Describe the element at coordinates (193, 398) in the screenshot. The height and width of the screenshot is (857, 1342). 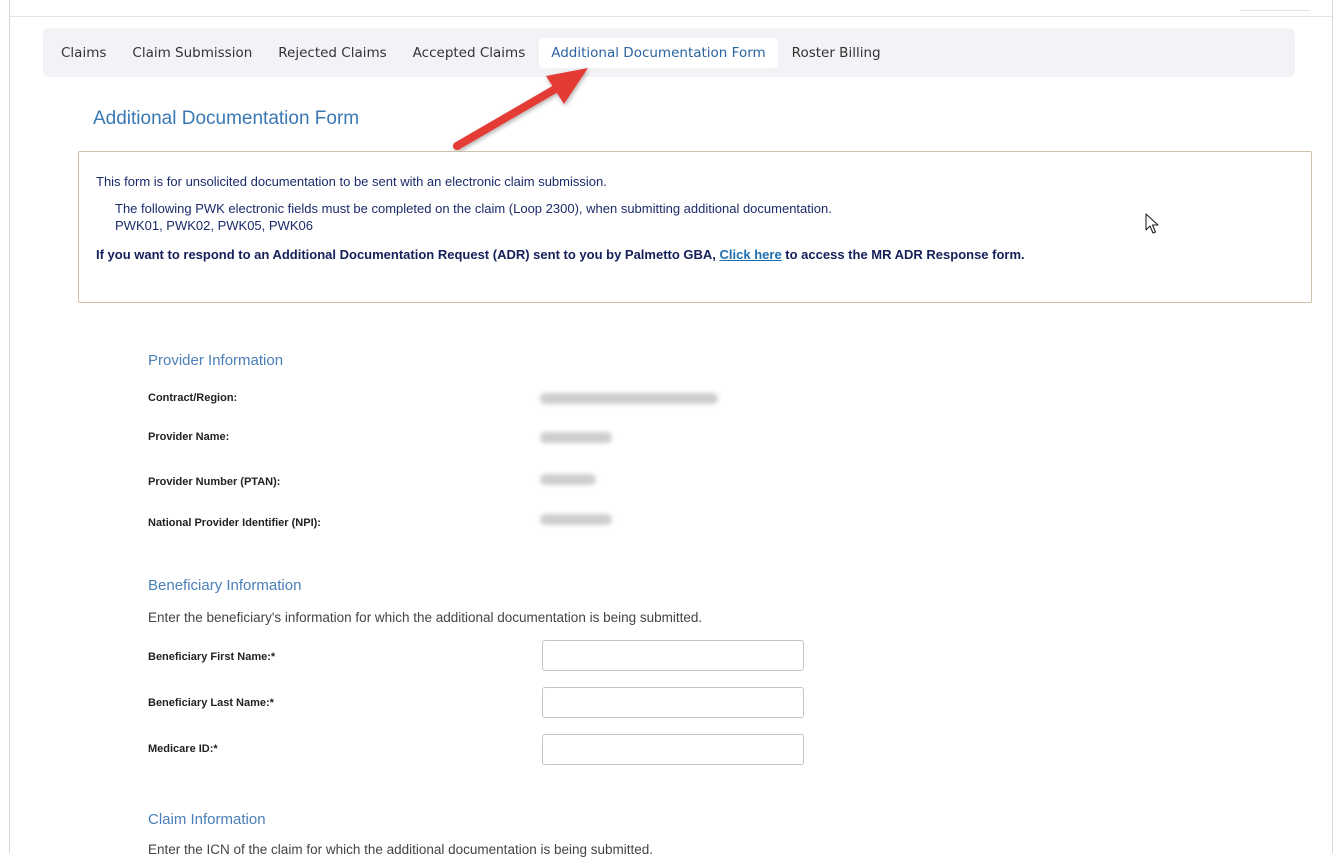
I see `contract-region-label: Contract/Region:` at that location.